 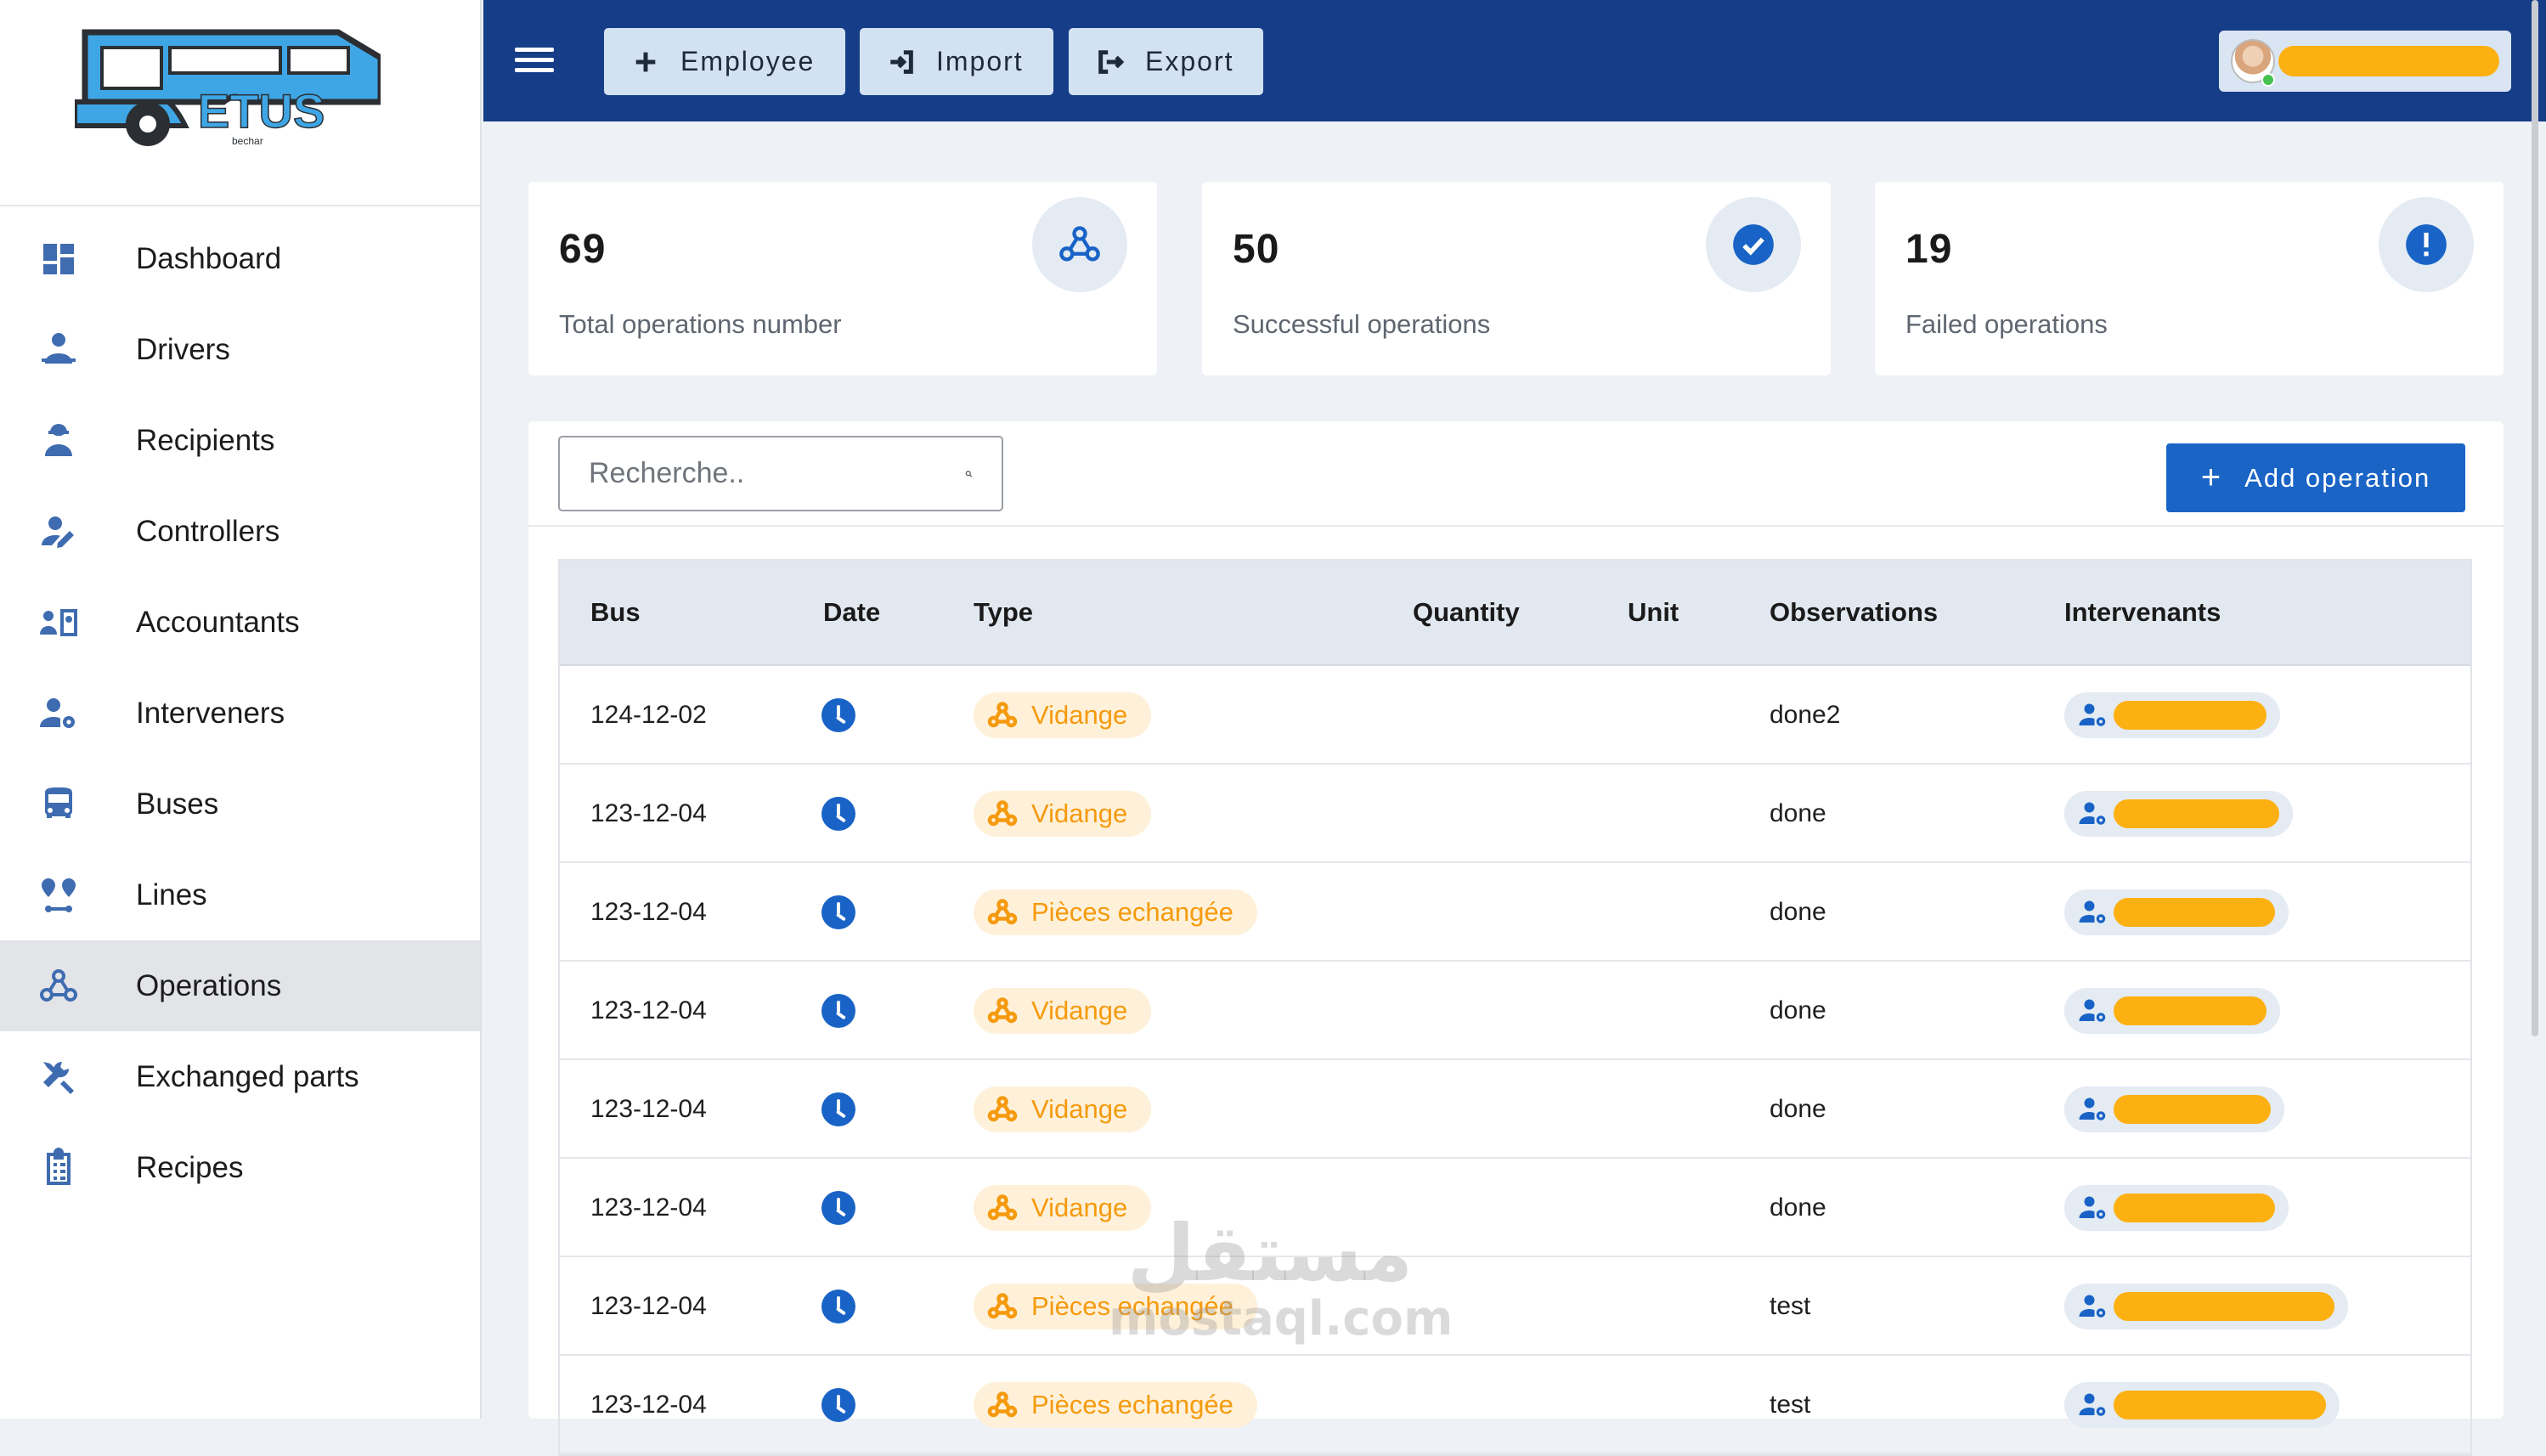 What do you see at coordinates (1362, 324) in the screenshot?
I see `stat-label: Successful operations` at bounding box center [1362, 324].